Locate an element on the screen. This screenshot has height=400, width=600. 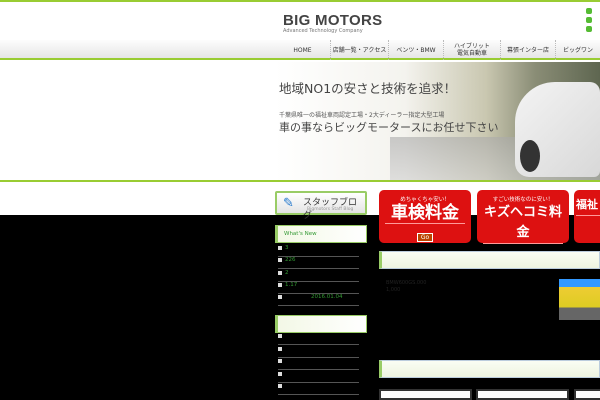
nav-benz-bmw: ベンツ・BMW is located at coordinates (415, 50).